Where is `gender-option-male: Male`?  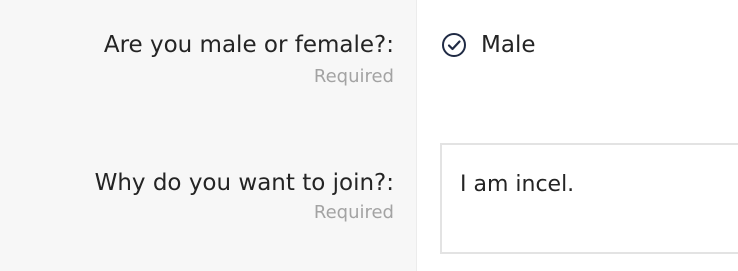
gender-option-male: Male is located at coordinates (488, 45).